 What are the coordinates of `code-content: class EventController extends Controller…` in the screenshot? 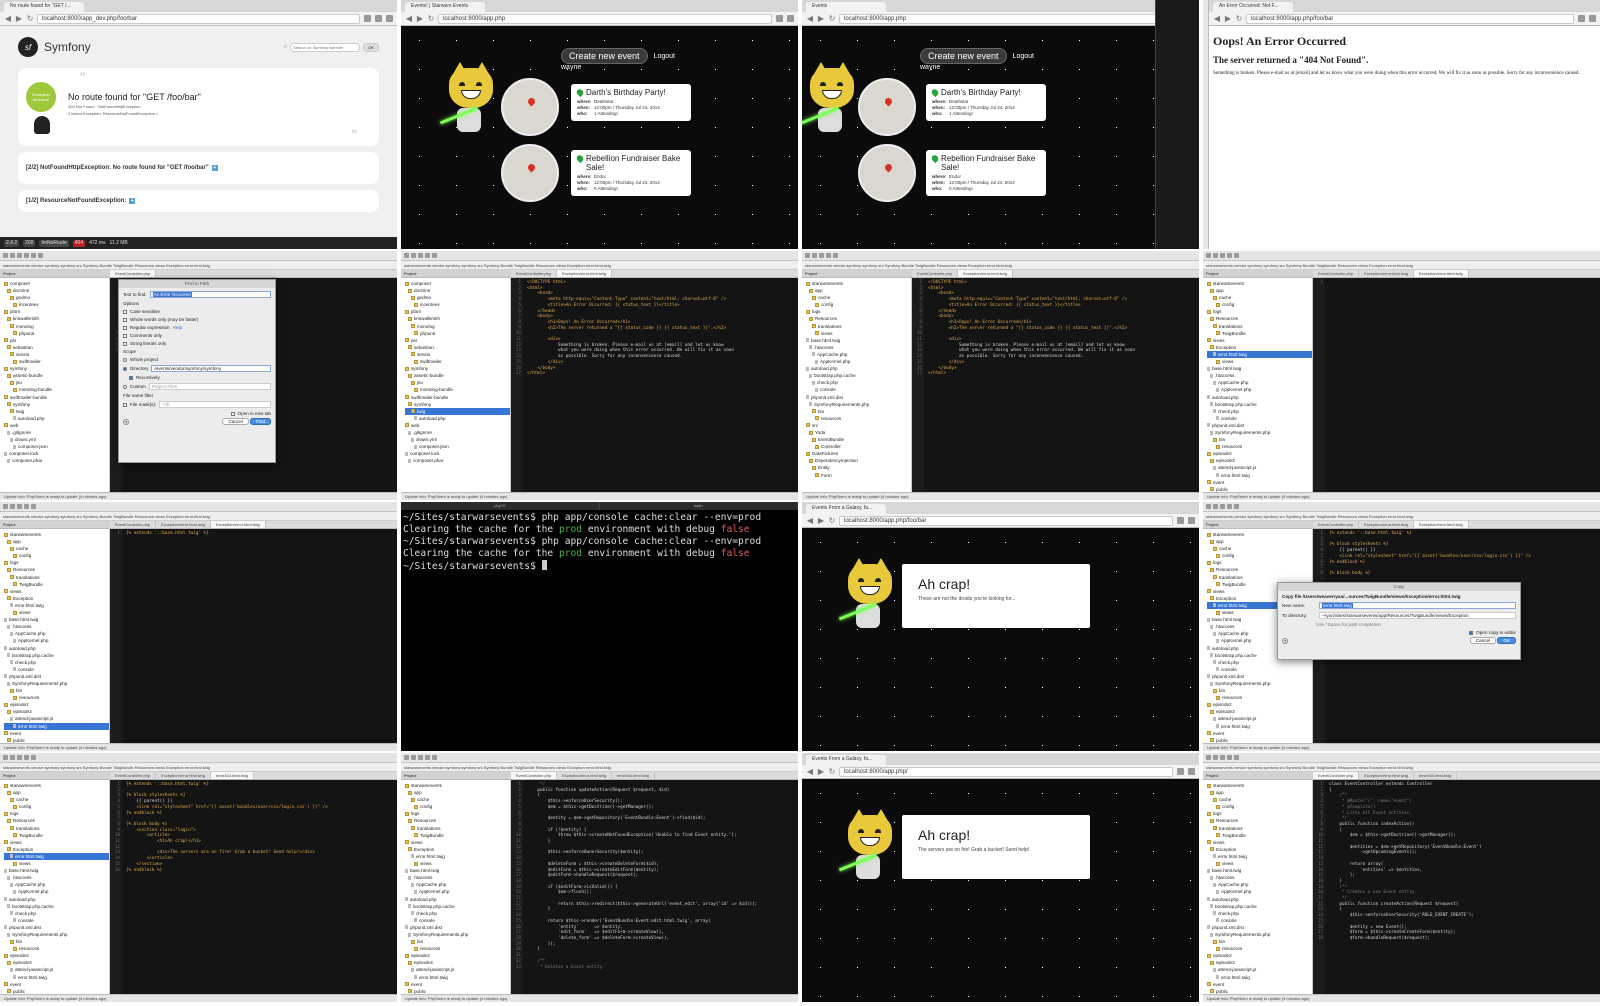 It's located at (1462, 887).